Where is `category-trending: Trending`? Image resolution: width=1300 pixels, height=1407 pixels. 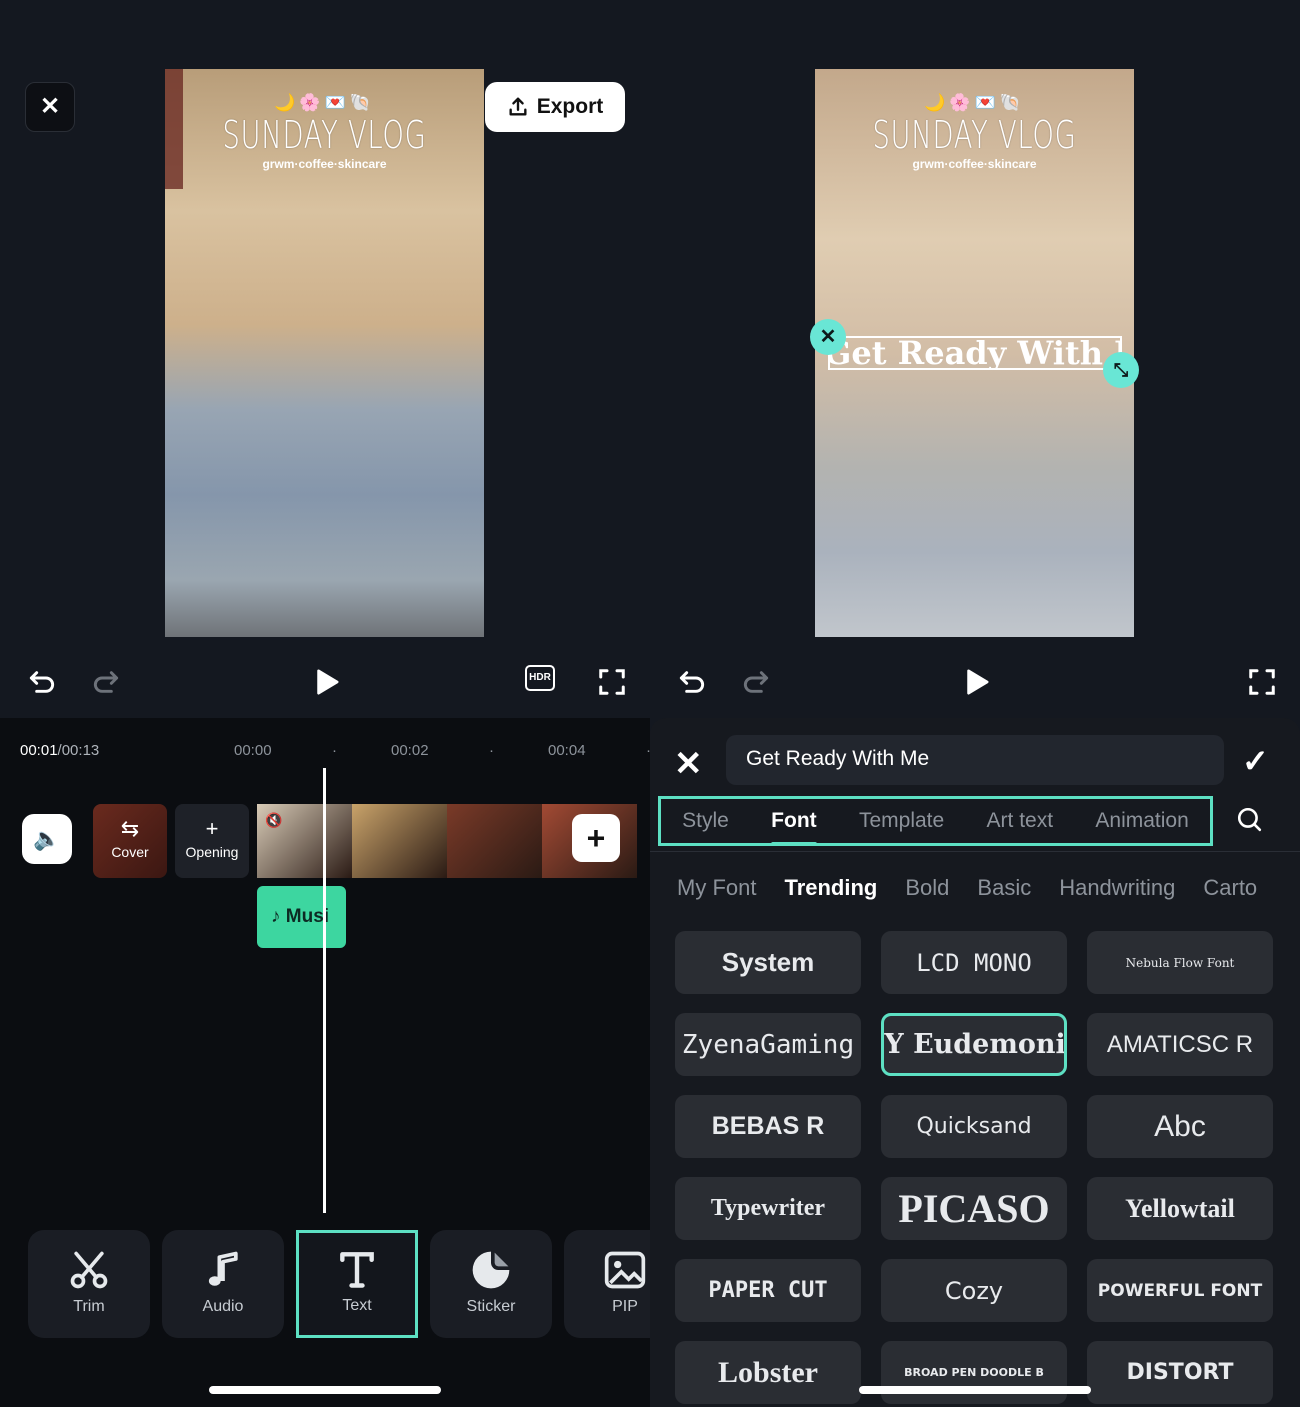 category-trending: Trending is located at coordinates (830, 888).